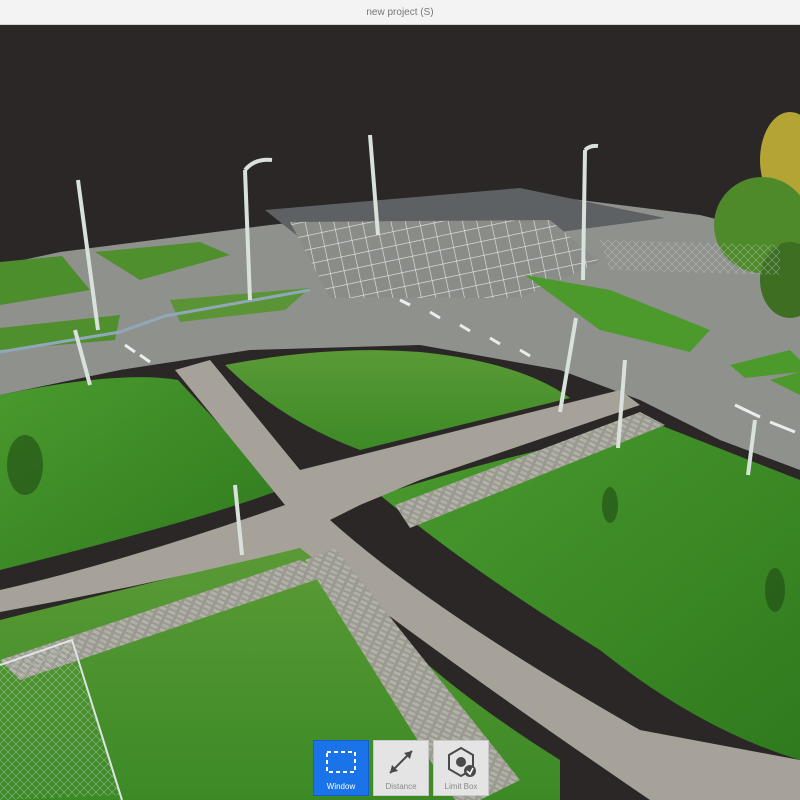 This screenshot has width=800, height=800. Describe the element at coordinates (461, 762) in the screenshot. I see `limit-box-icon` at that location.